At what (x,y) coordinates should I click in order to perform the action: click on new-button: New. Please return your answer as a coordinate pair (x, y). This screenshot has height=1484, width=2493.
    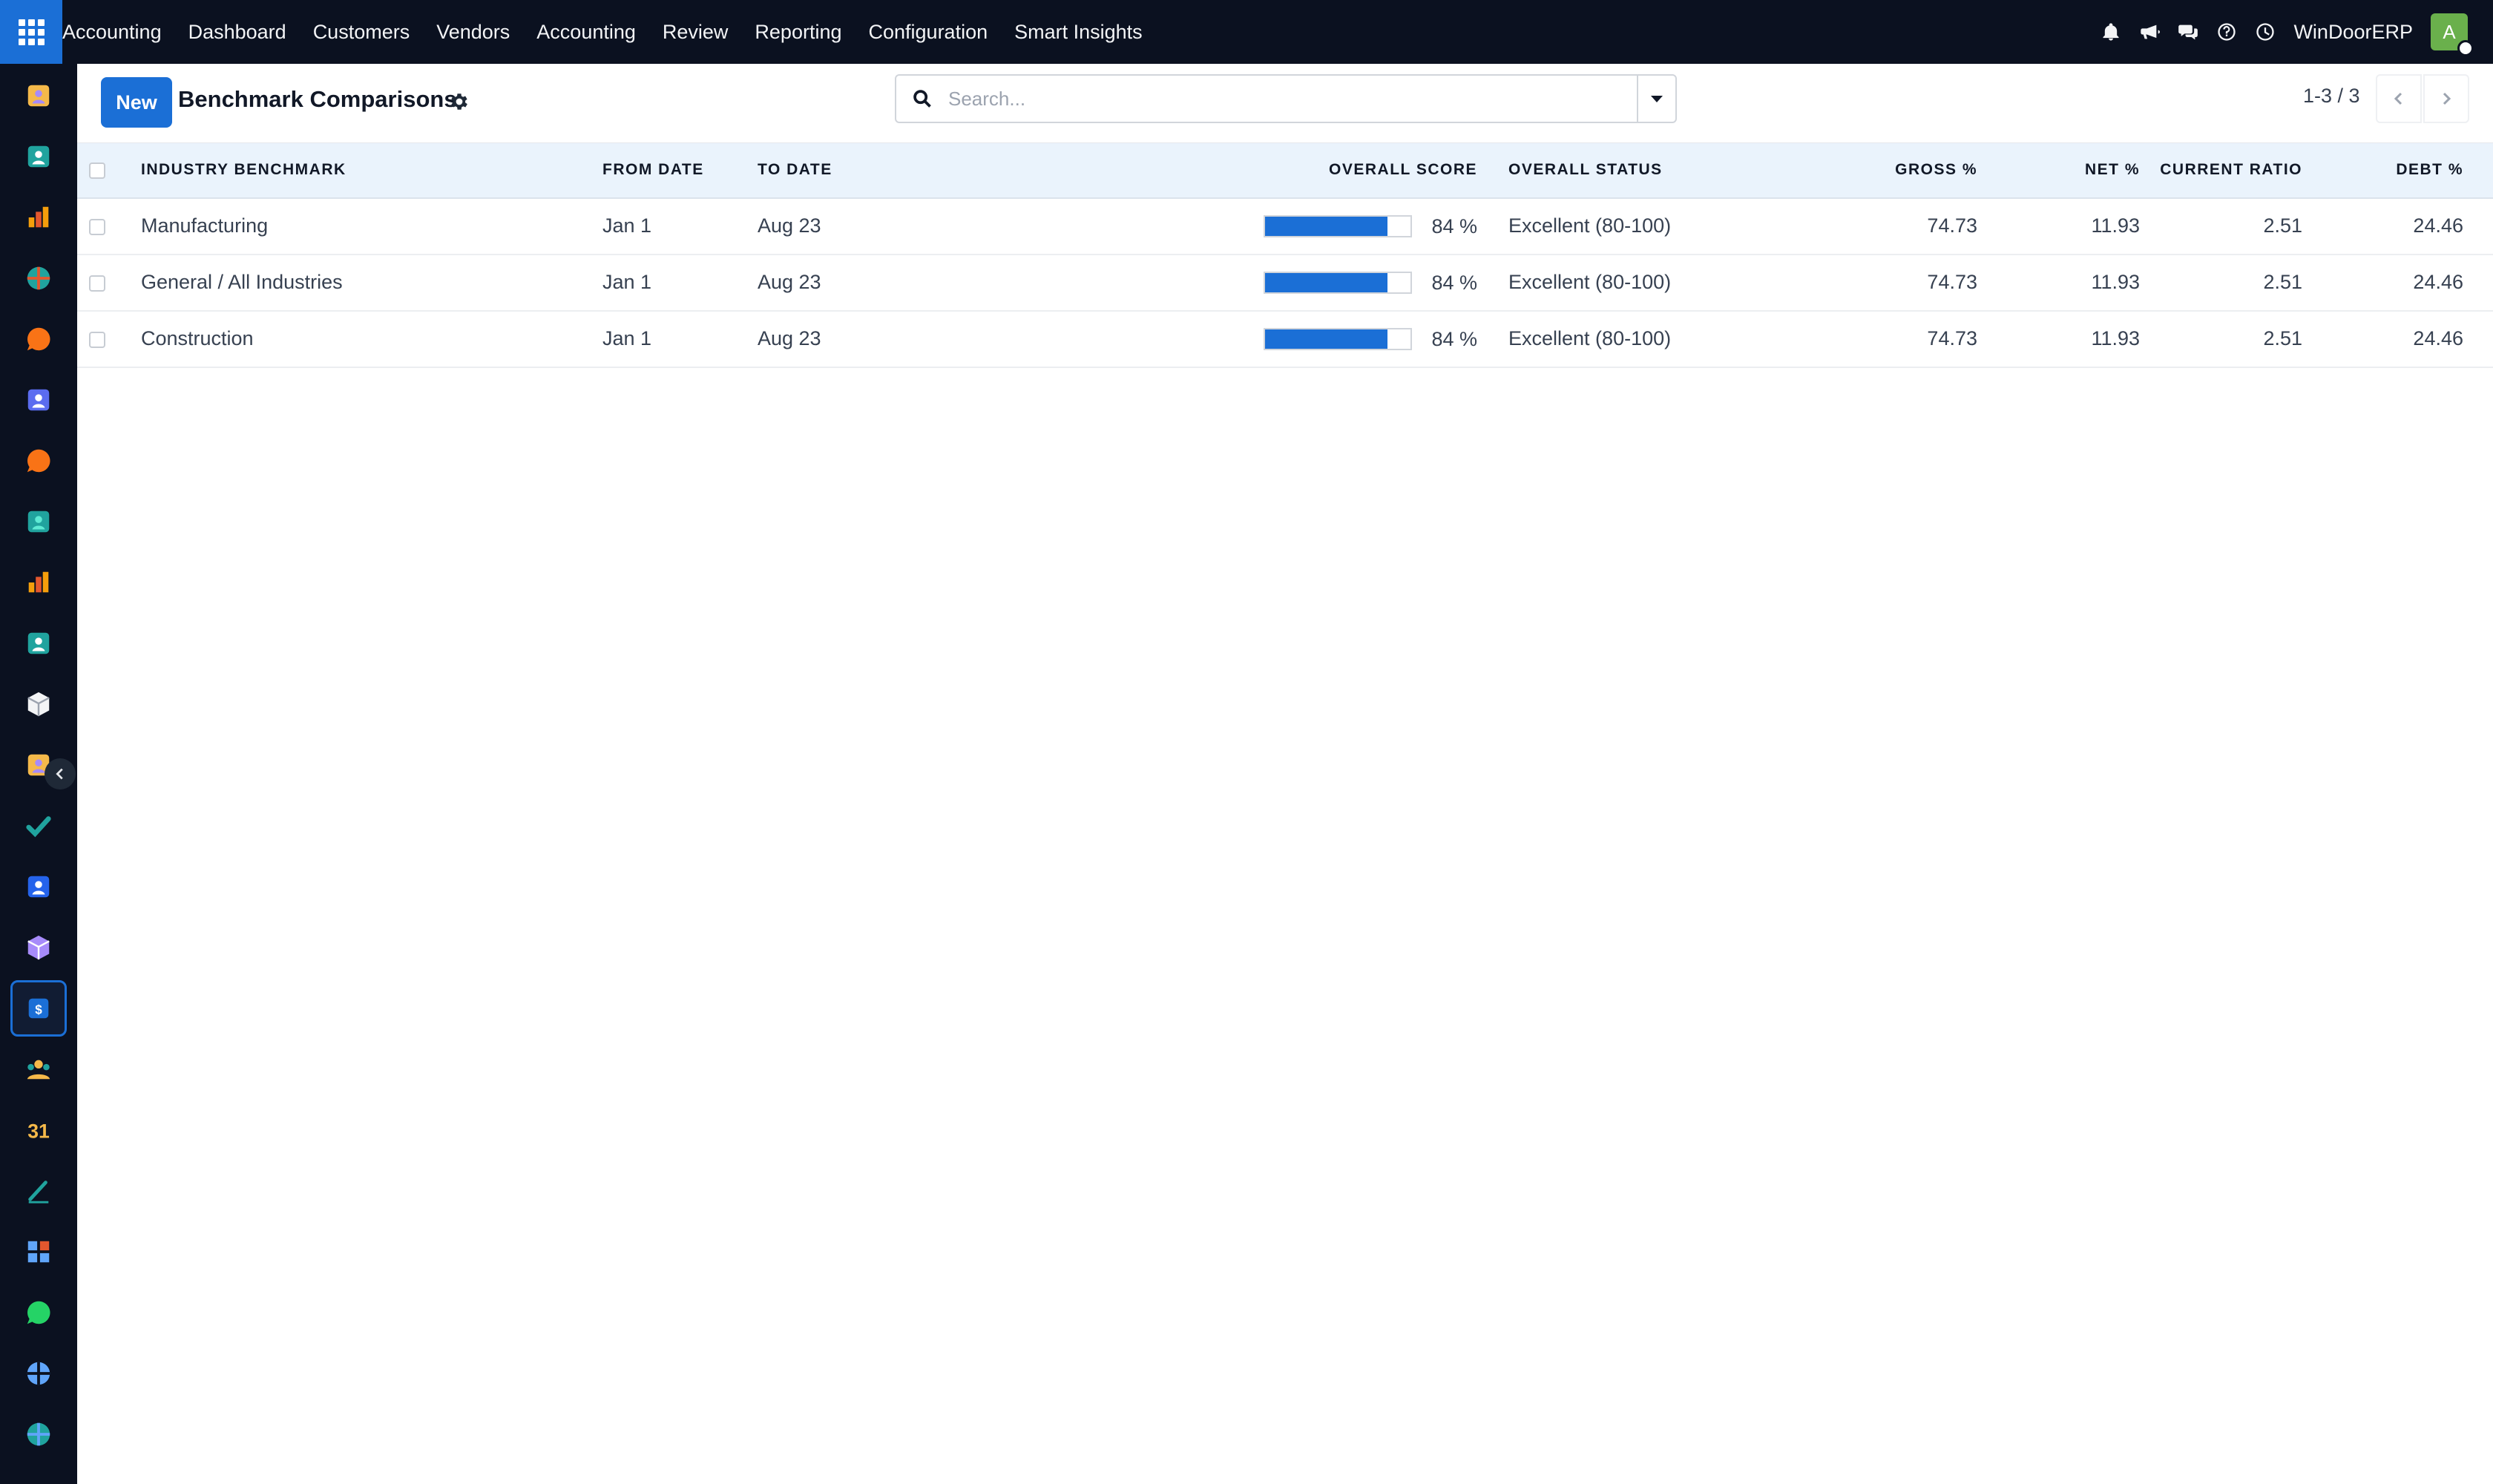
    Looking at the image, I should click on (136, 102).